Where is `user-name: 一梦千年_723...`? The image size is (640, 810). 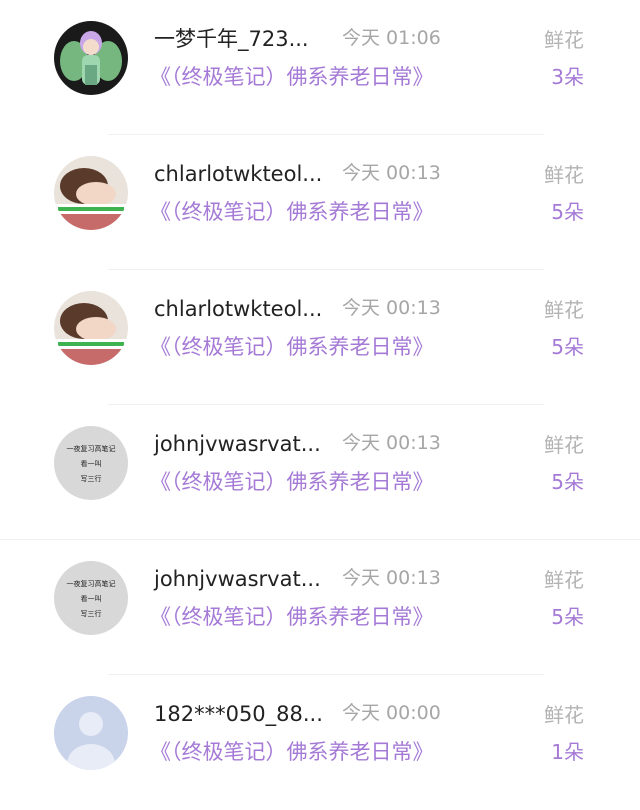
user-name: 一梦千年_723... is located at coordinates (231, 39).